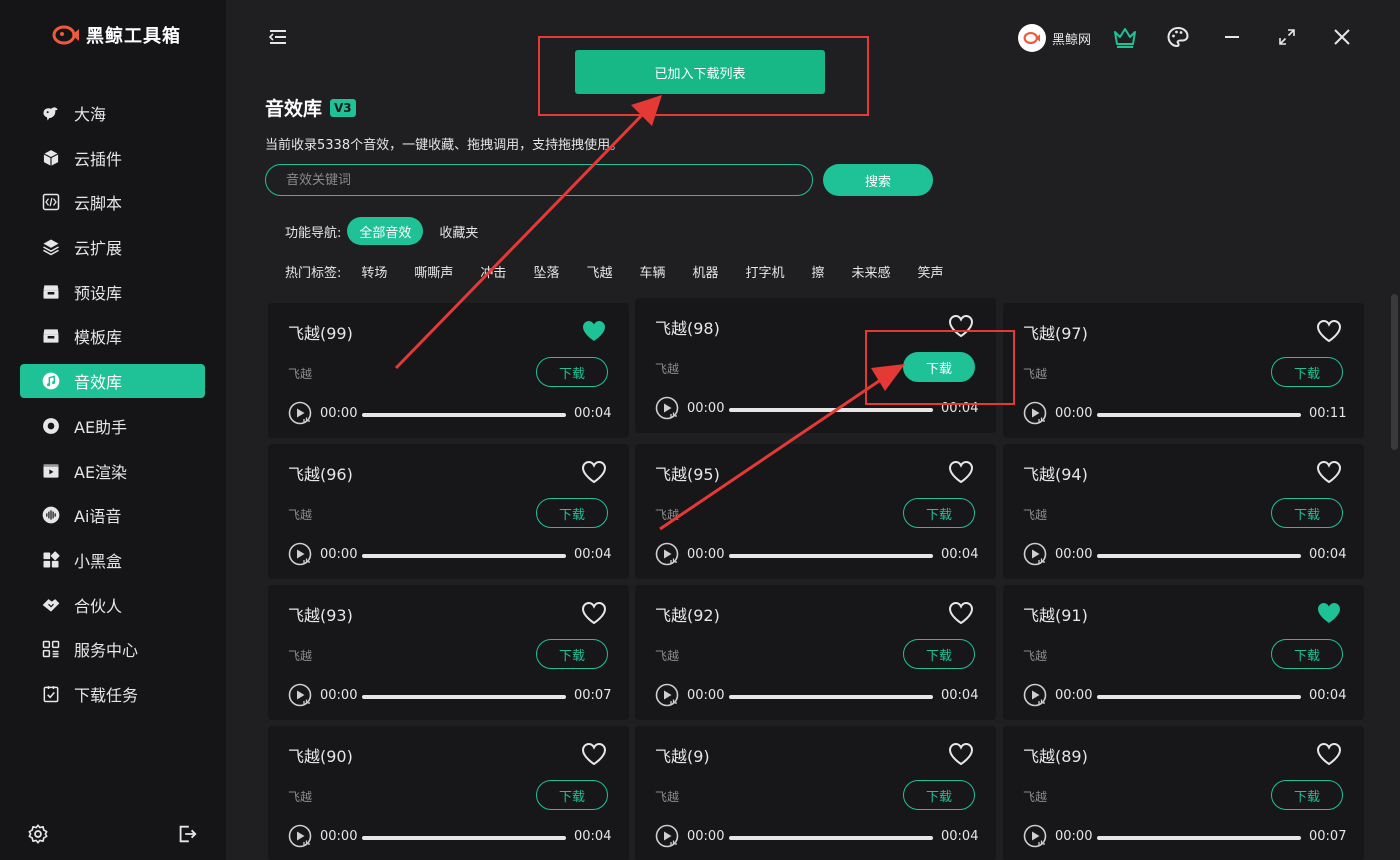 This screenshot has height=860, width=1400. I want to click on maximize-icon, so click(1287, 37).